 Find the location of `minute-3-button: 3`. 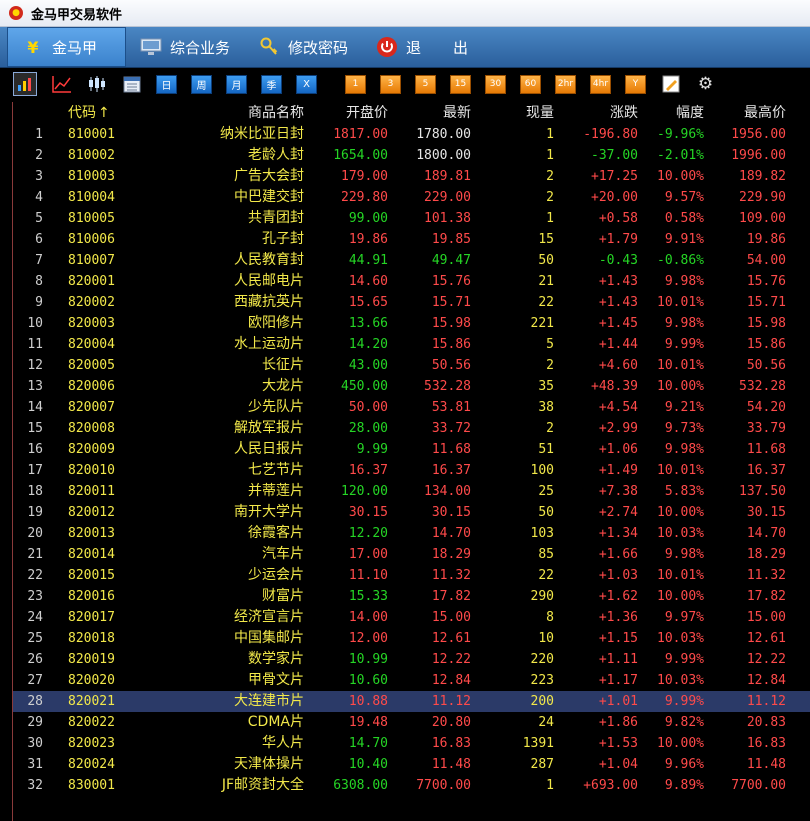

minute-3-button: 3 is located at coordinates (390, 84).